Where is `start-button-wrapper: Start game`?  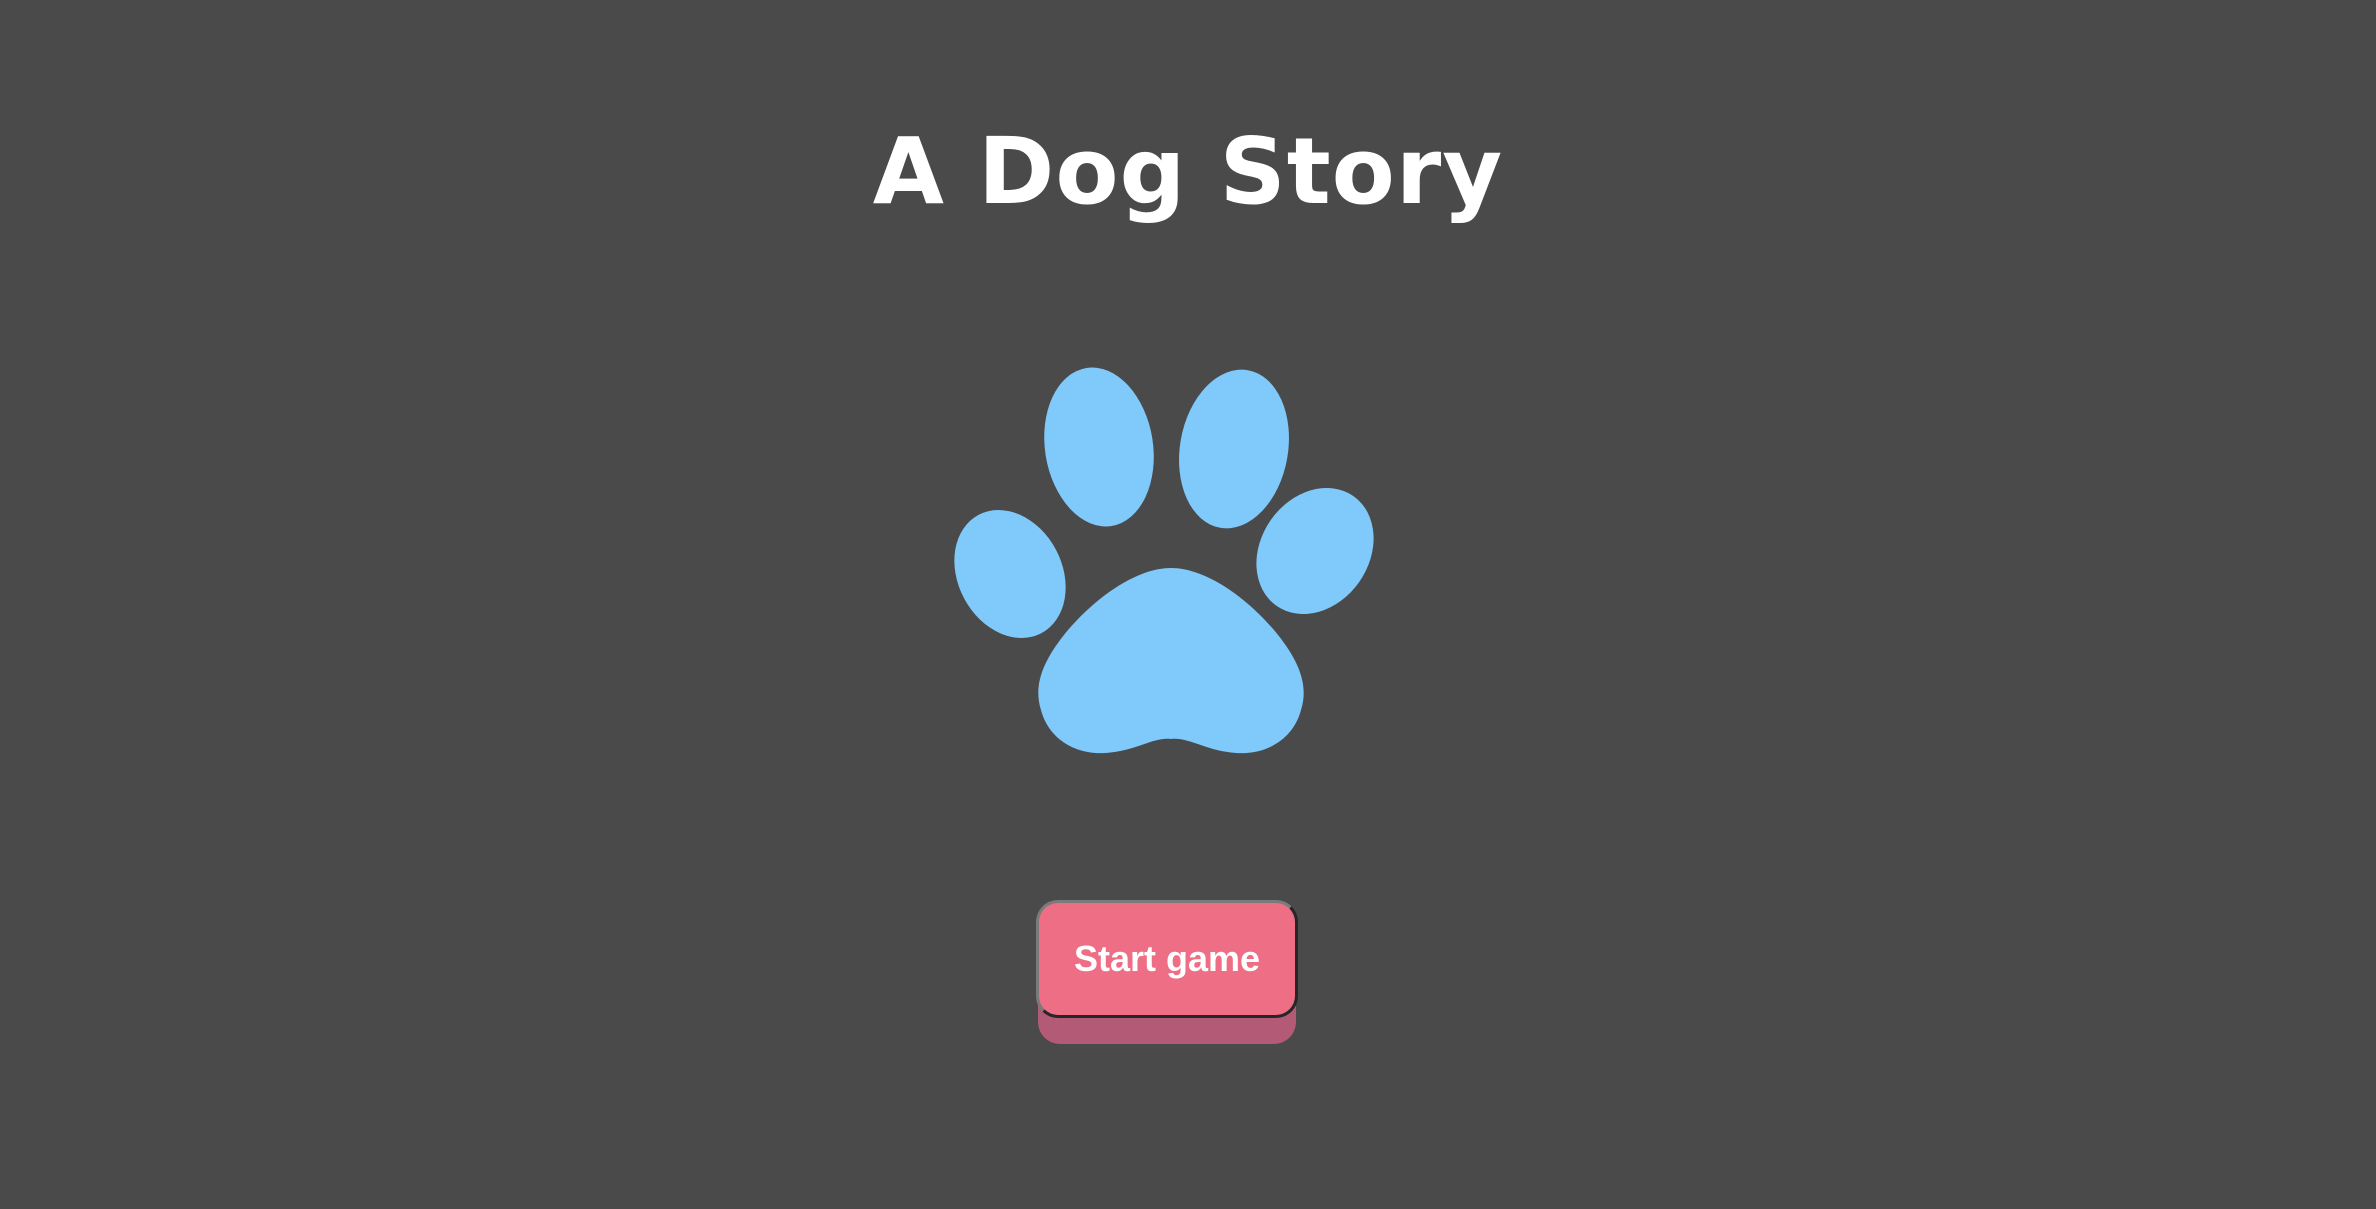 start-button-wrapper: Start game is located at coordinates (1167, 973).